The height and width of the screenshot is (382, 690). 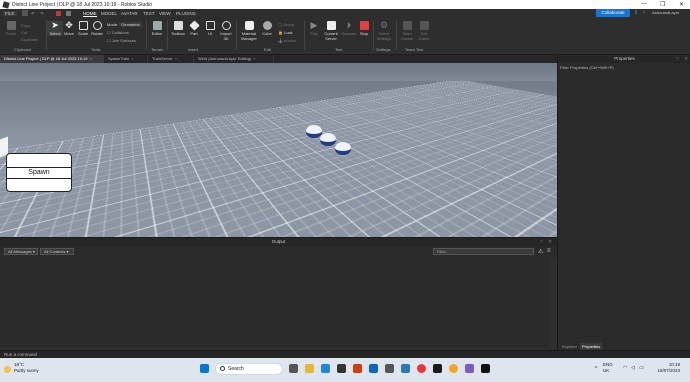 What do you see at coordinates (249, 369) in the screenshot?
I see `taskbar-search: Search` at bounding box center [249, 369].